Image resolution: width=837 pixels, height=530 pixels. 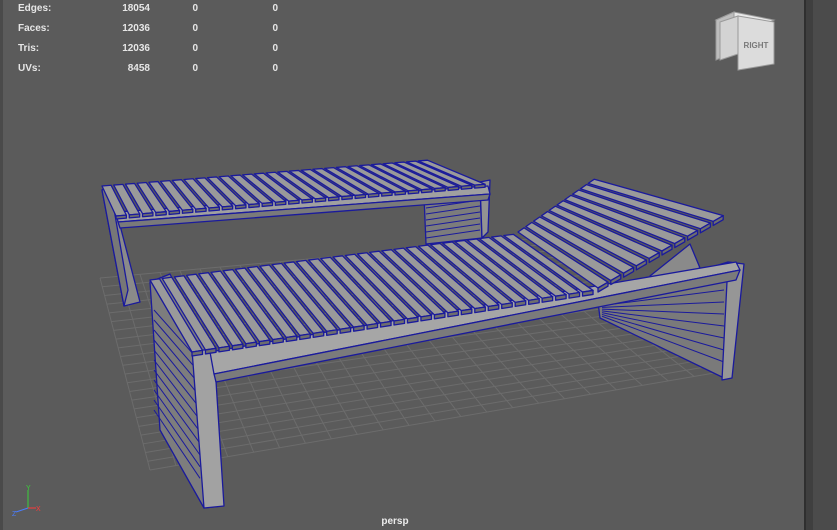 I want to click on right-side-panel-strip, so click(x=825, y=265).